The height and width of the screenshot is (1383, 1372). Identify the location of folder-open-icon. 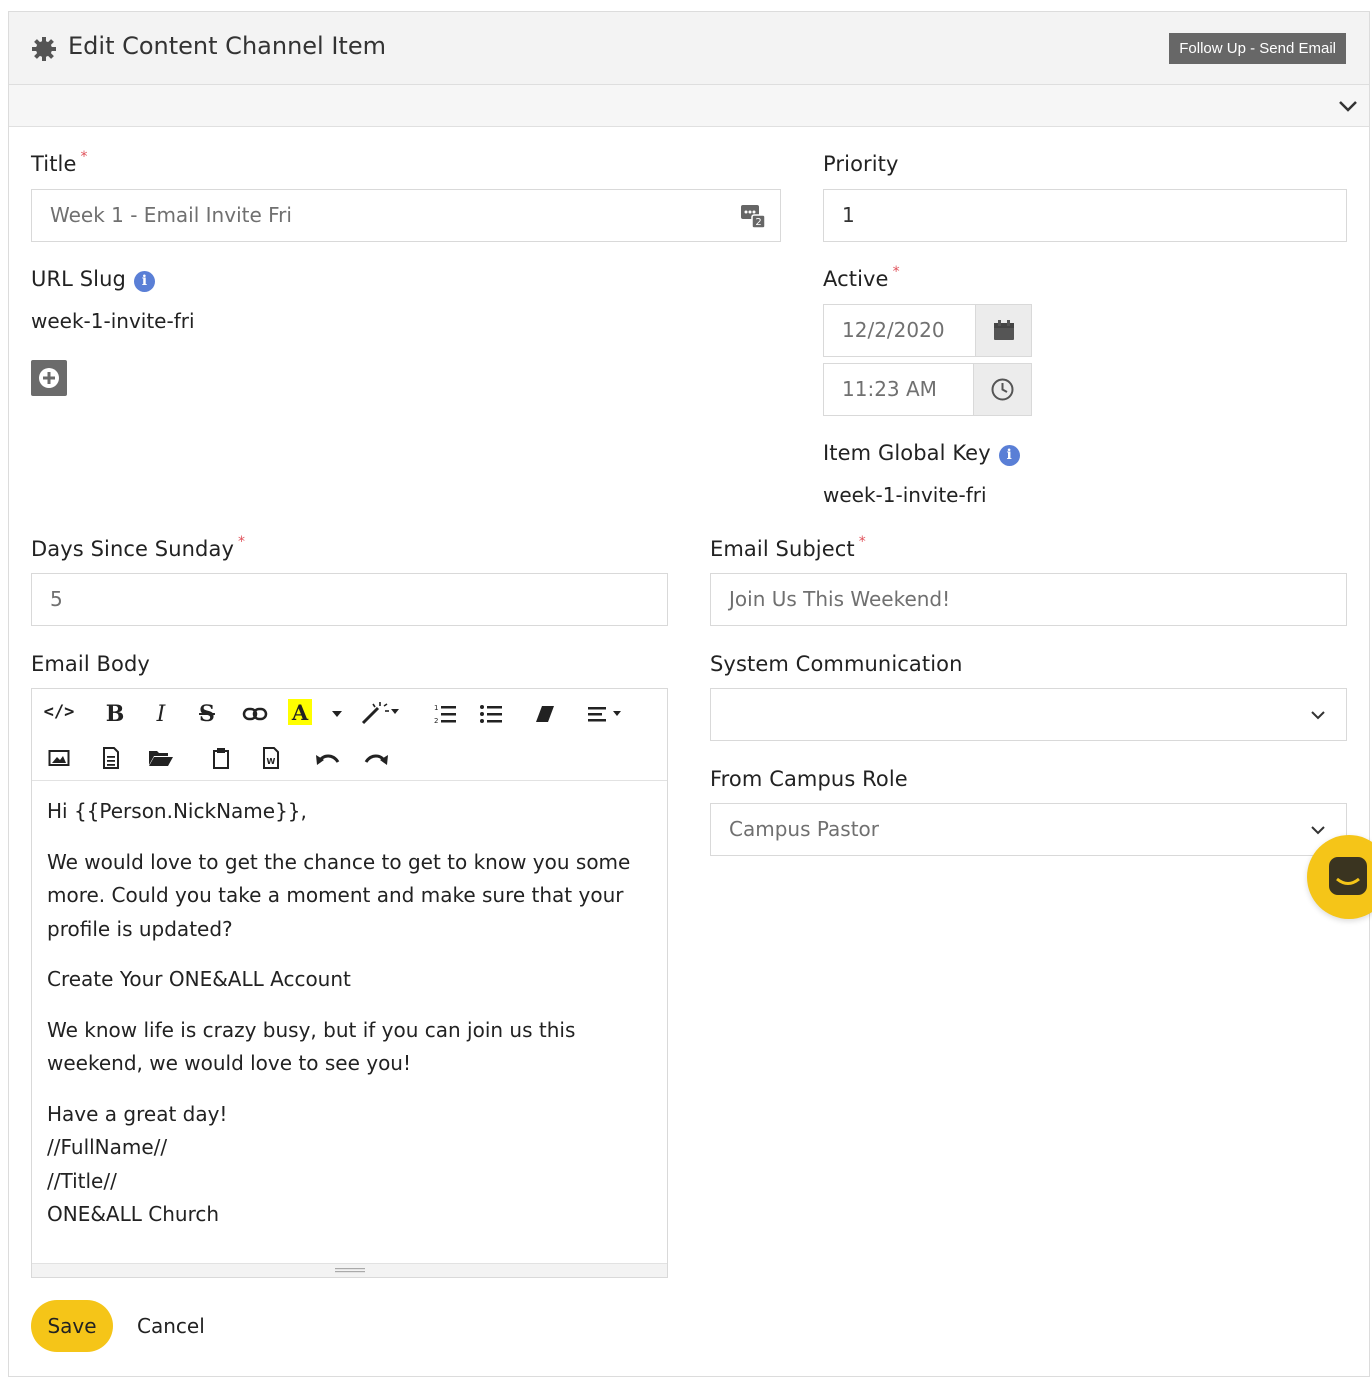
(161, 758).